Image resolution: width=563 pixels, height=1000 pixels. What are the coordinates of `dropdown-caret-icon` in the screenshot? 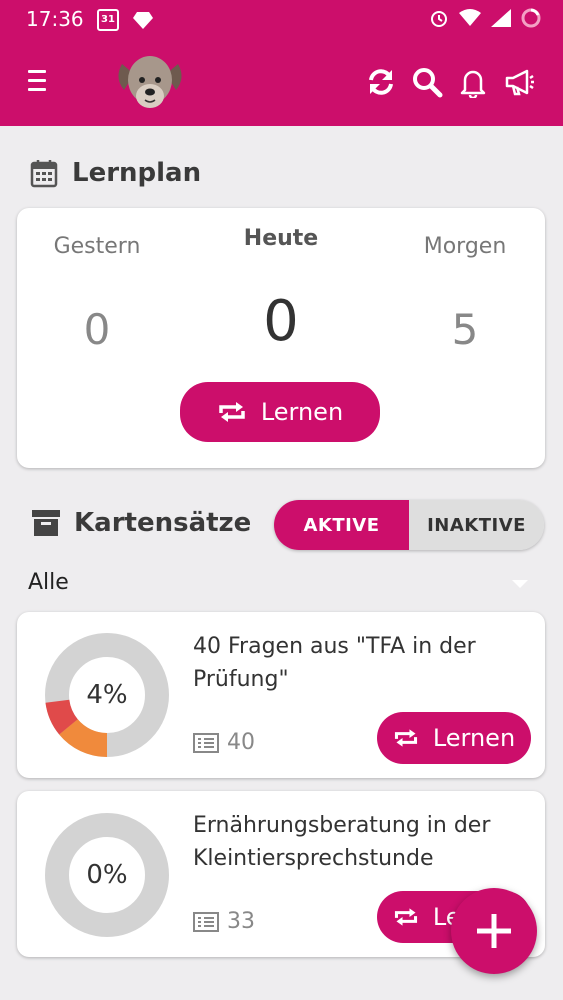 It's located at (520, 584).